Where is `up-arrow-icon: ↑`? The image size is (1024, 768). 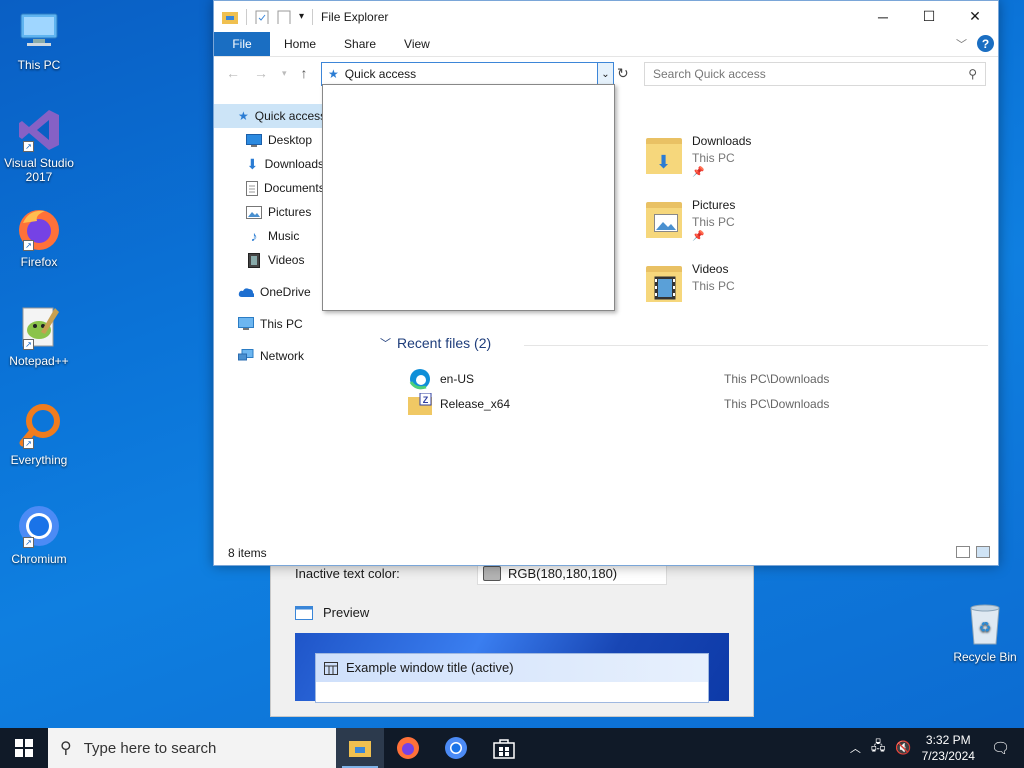 up-arrow-icon: ↑ is located at coordinates (304, 73).